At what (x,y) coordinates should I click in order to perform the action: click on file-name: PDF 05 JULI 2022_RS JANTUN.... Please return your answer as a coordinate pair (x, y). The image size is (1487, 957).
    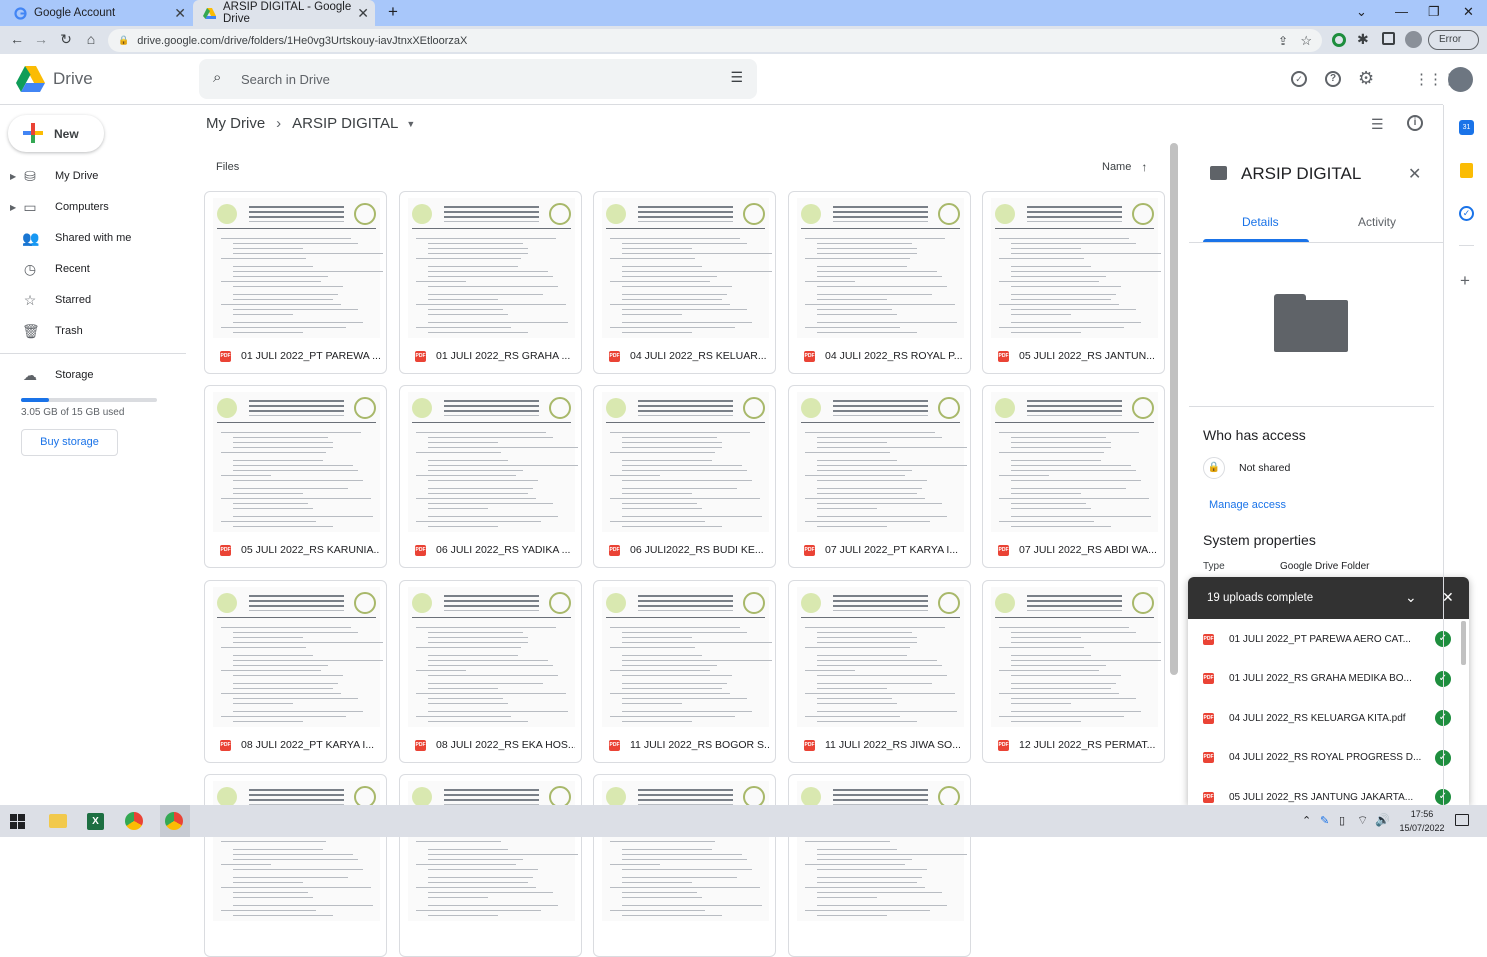
    Looking at the image, I should click on (1078, 356).